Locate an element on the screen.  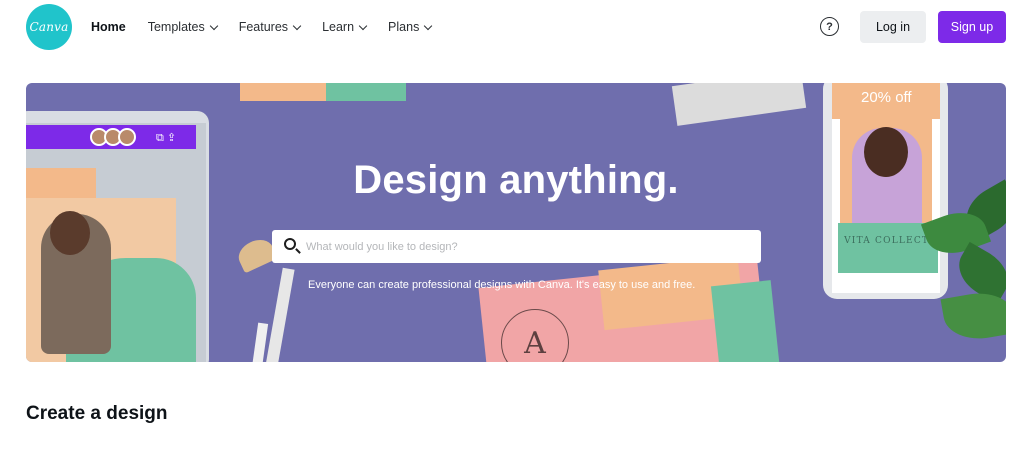
nav-links: Home Templates Features Learn Plans is located at coordinates (272, 27).